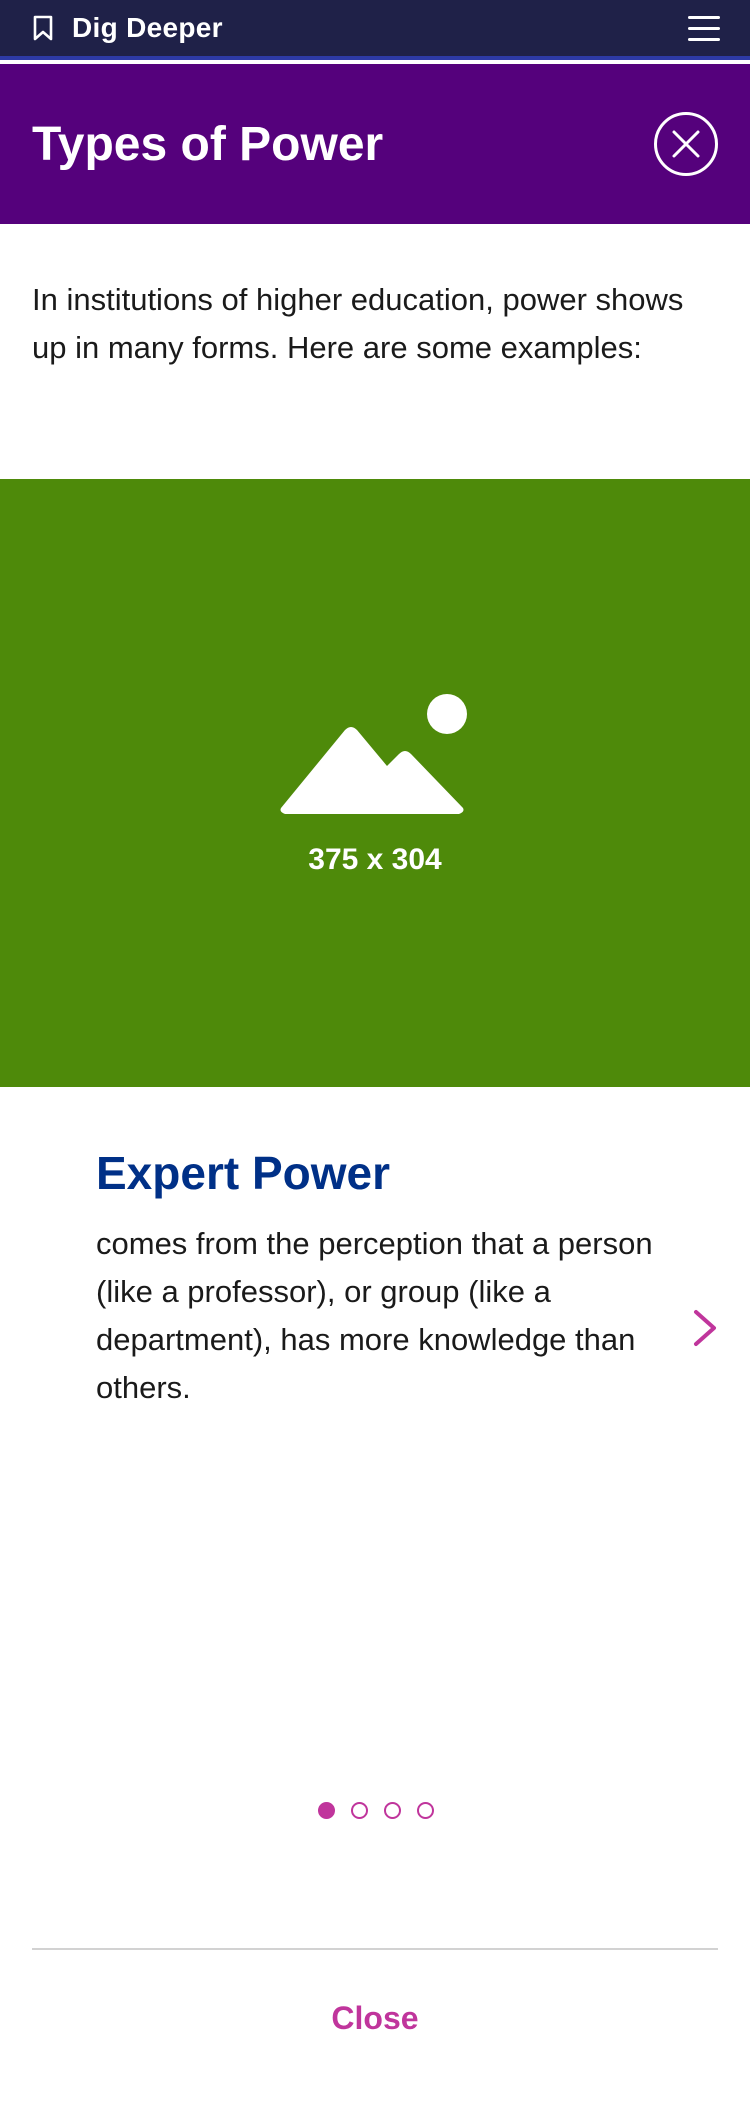 This screenshot has height=2112, width=750. What do you see at coordinates (147, 27) in the screenshot?
I see `app-title: Dig Deeper` at bounding box center [147, 27].